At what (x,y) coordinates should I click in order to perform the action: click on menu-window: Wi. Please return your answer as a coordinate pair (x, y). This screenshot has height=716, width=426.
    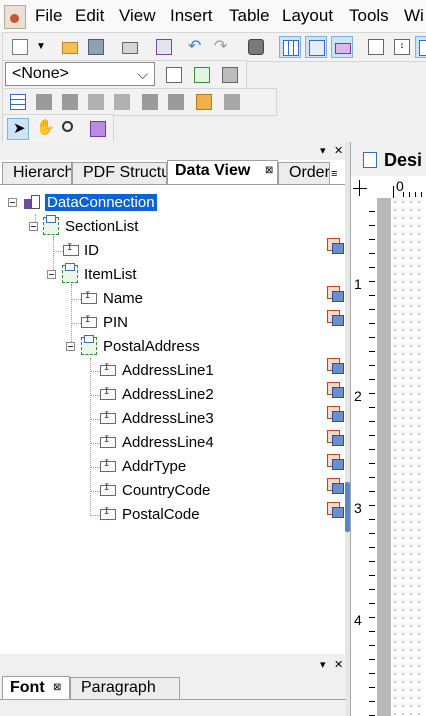
    Looking at the image, I should click on (414, 16).